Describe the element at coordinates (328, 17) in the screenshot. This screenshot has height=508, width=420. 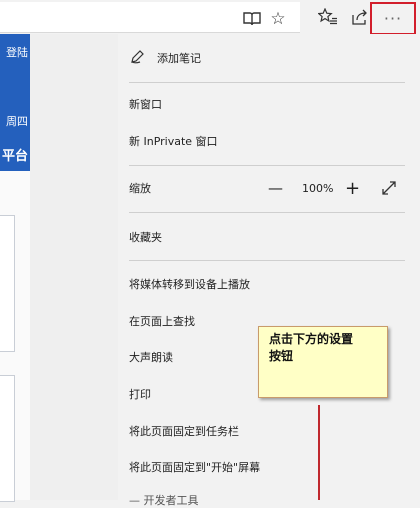
I see `favorites-list-icon` at that location.